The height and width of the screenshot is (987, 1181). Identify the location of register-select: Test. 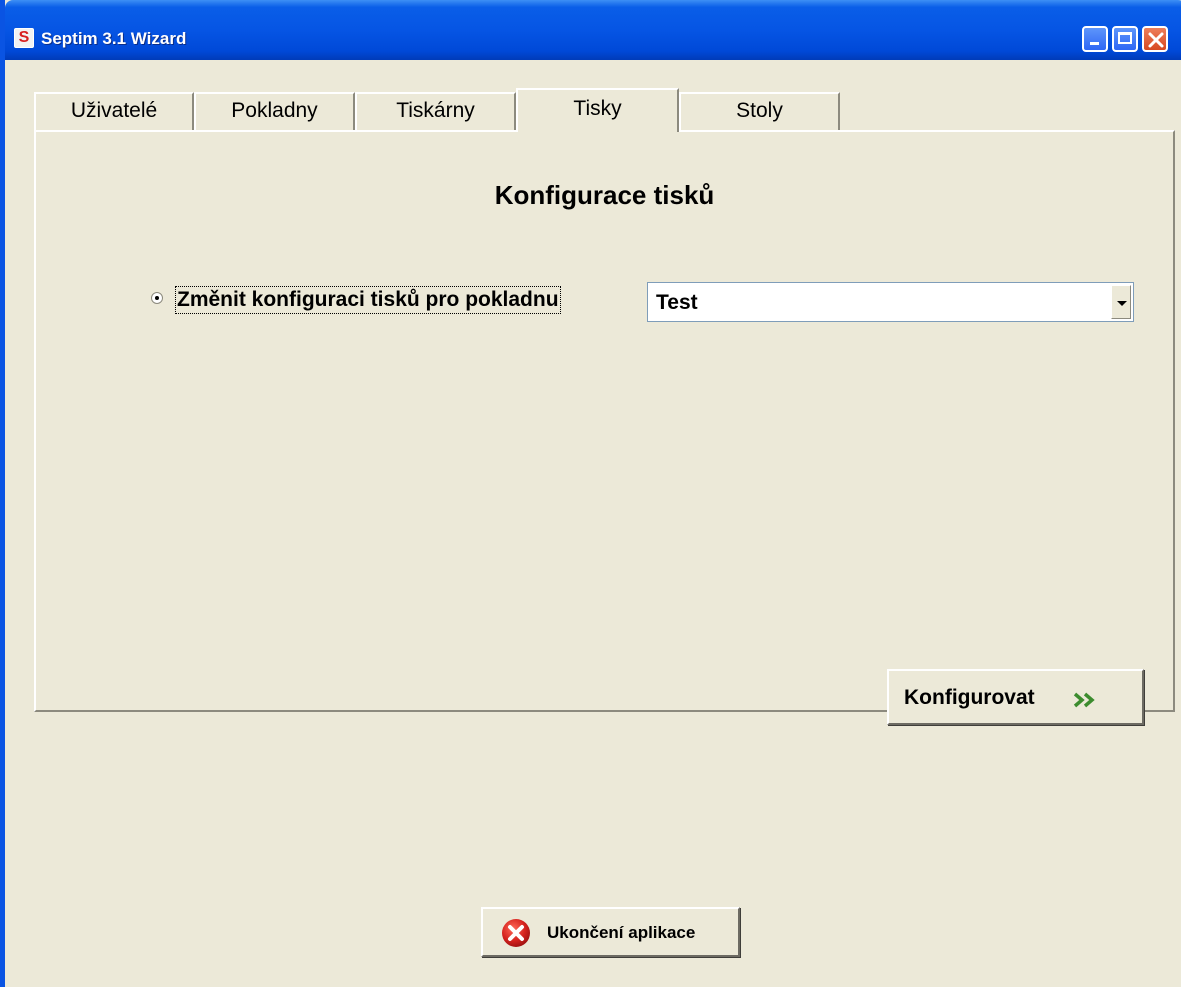
(890, 302).